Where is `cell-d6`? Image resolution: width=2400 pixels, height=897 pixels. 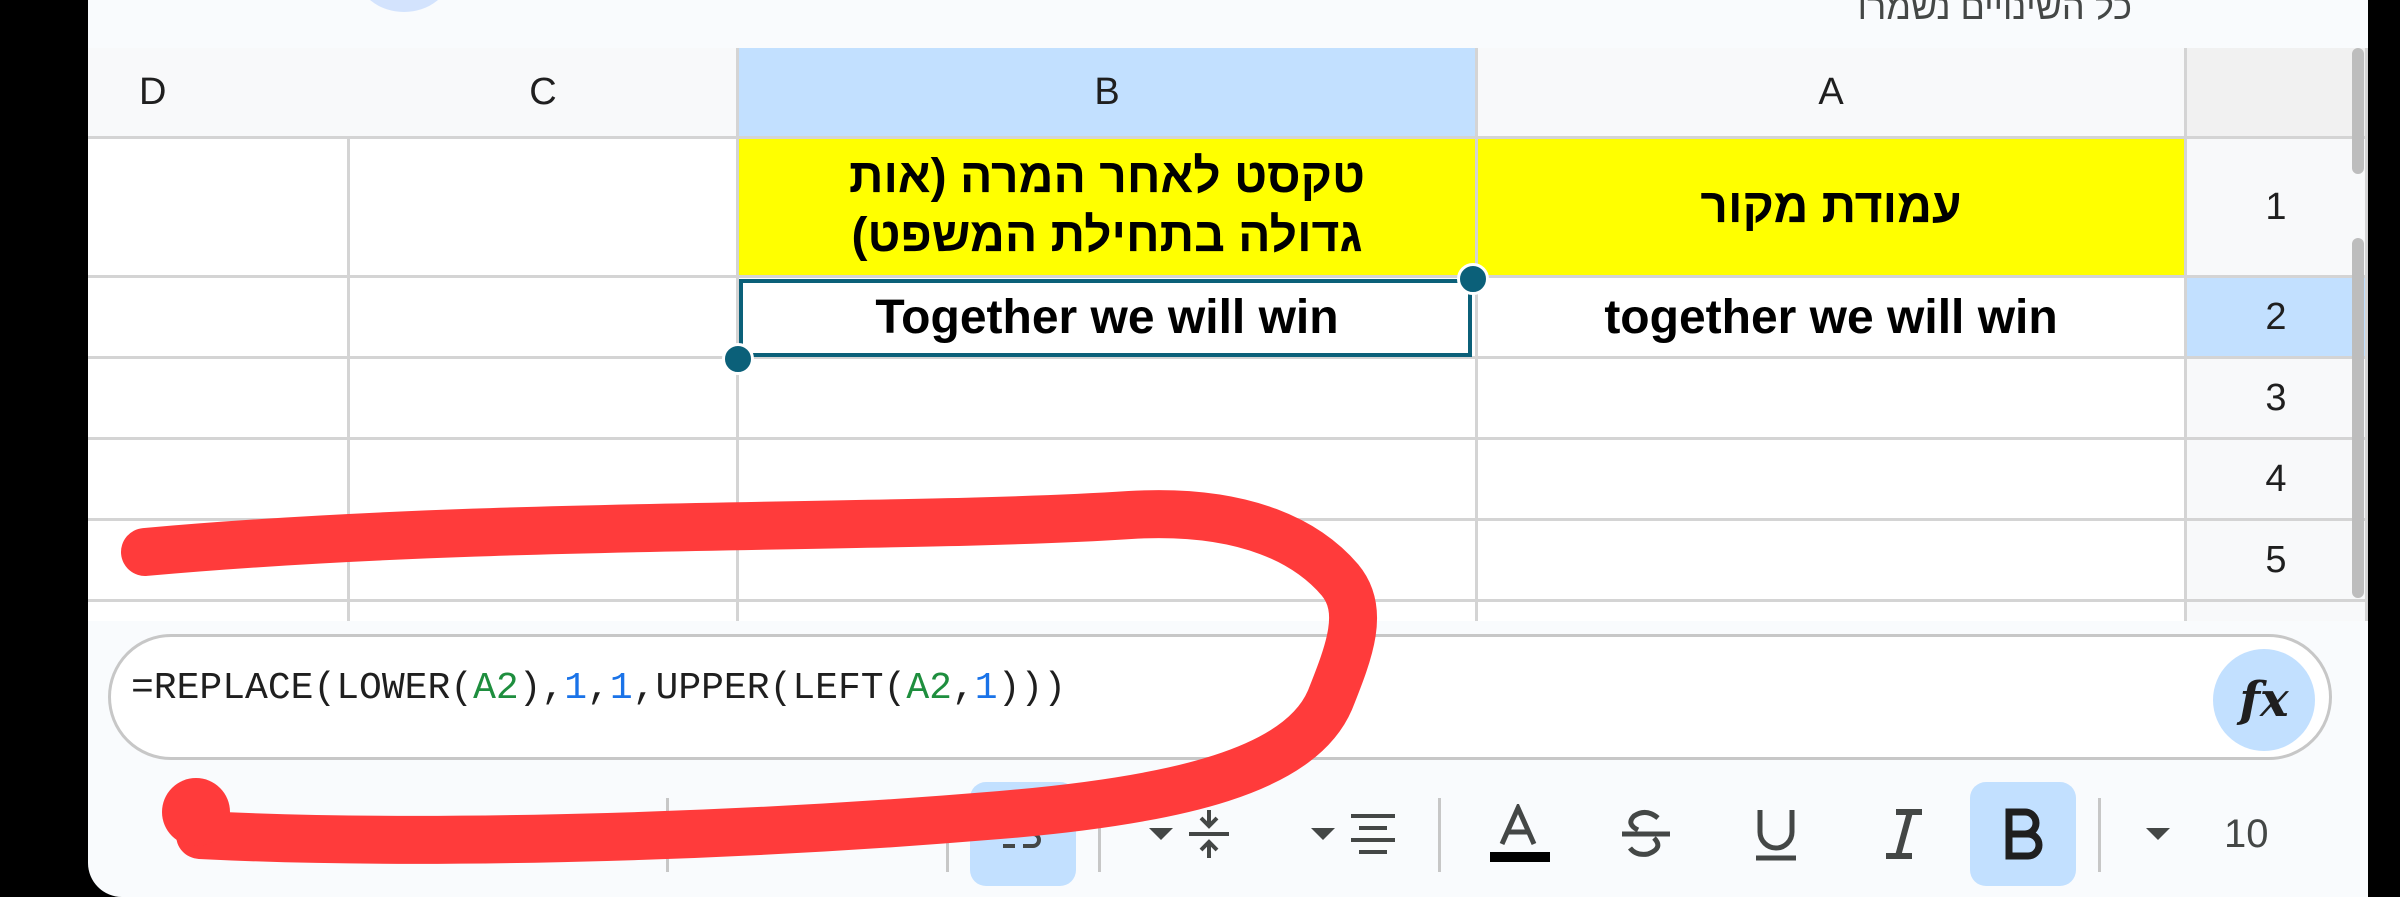 cell-d6 is located at coordinates (219, 611).